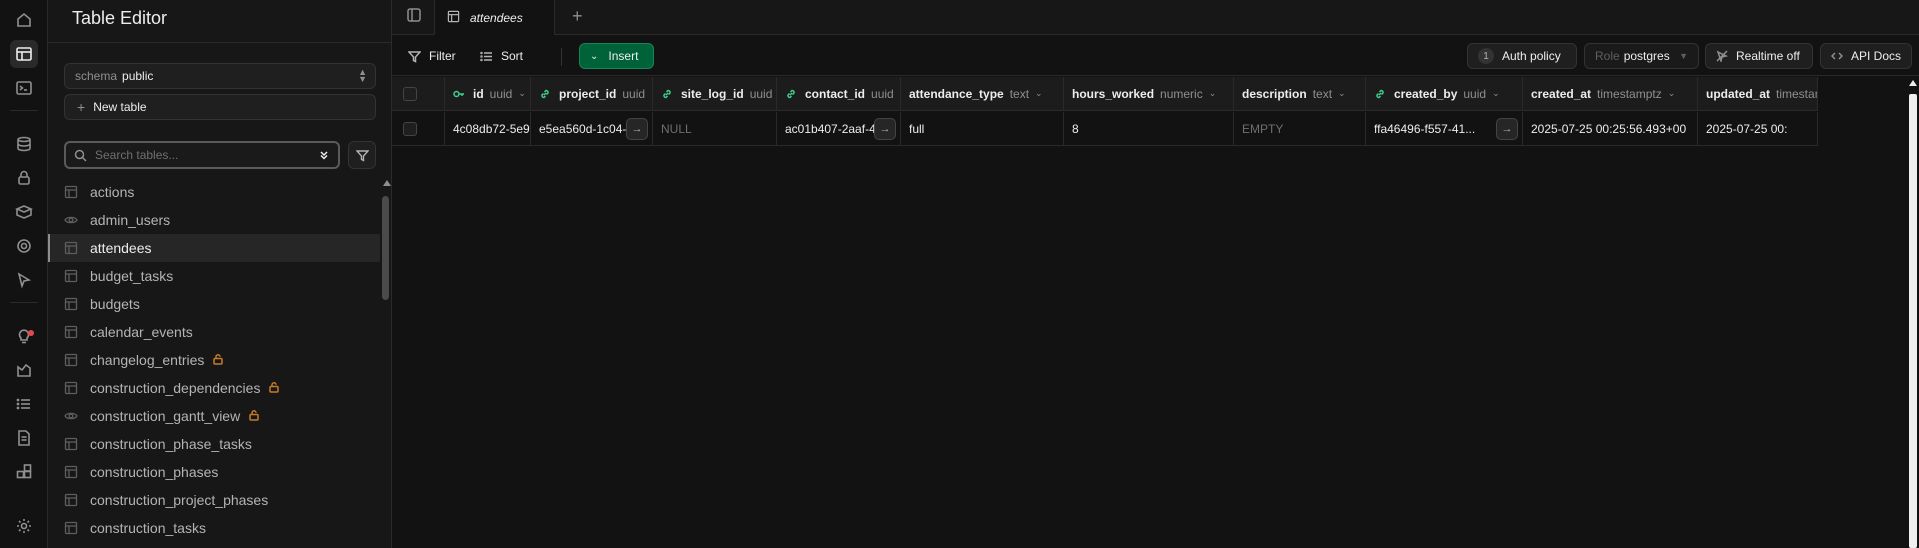 The image size is (1919, 548). I want to click on api-docs-button: API Docs, so click(1866, 56).